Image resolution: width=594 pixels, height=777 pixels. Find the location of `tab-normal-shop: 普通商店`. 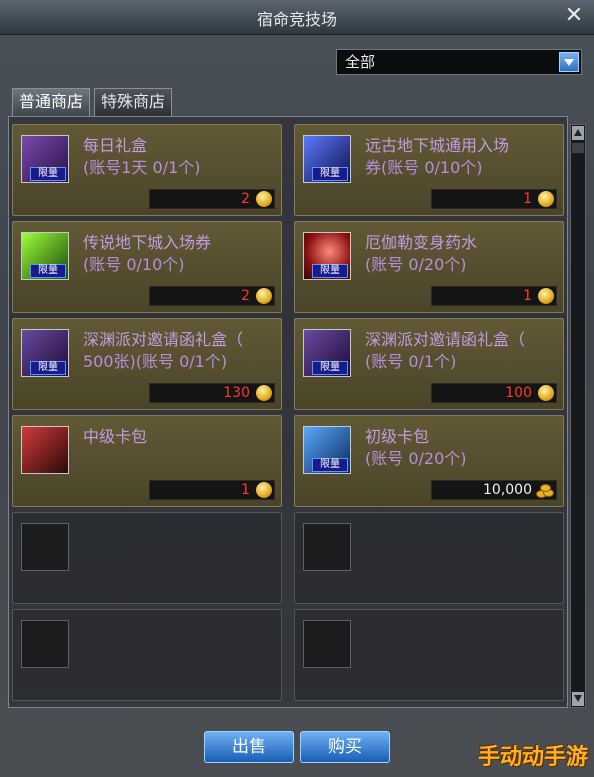

tab-normal-shop: 普通商店 is located at coordinates (51, 102).